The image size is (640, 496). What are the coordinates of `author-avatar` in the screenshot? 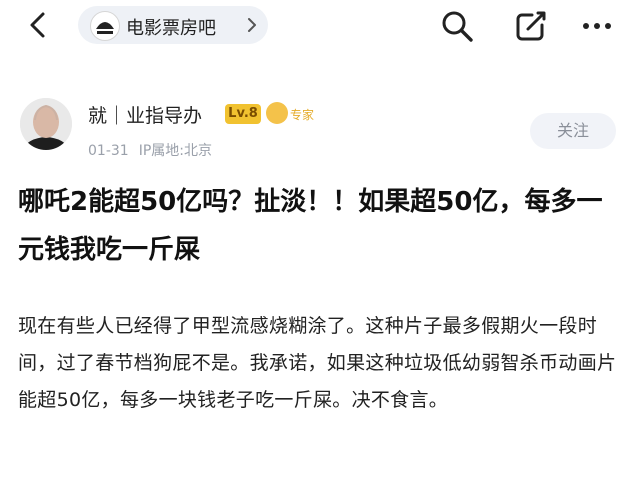 It's located at (46, 124).